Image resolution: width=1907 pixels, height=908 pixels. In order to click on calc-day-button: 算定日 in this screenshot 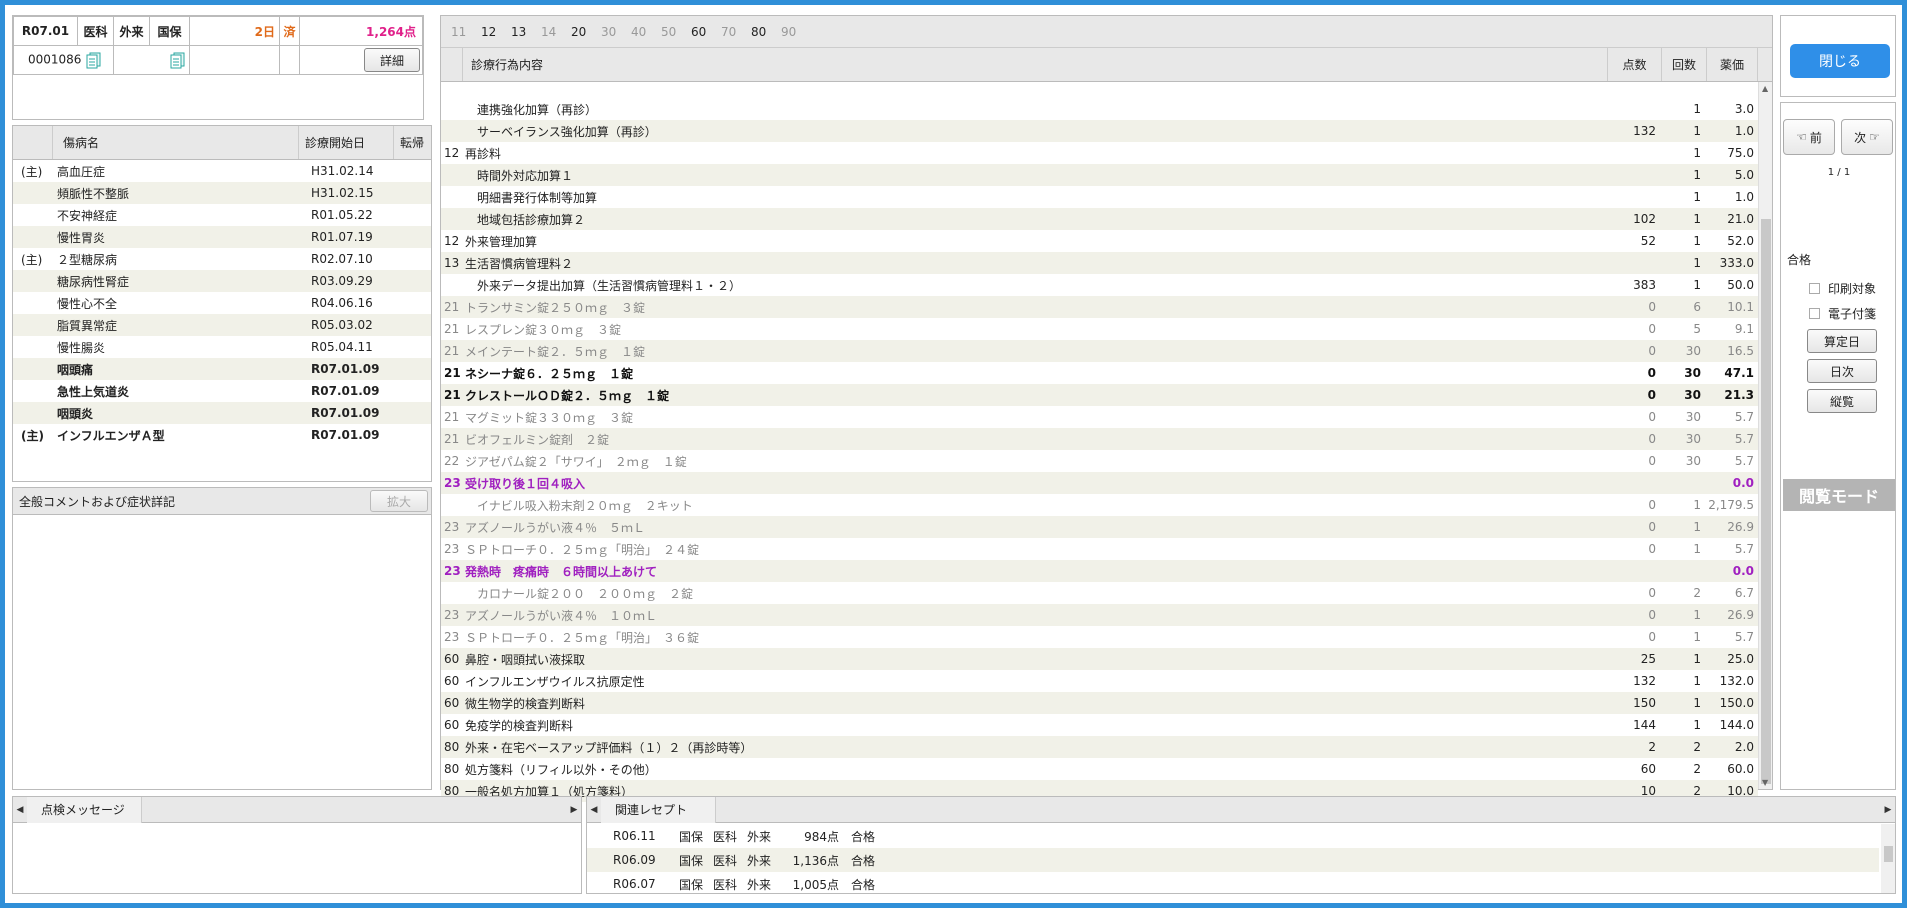, I will do `click(1842, 341)`.